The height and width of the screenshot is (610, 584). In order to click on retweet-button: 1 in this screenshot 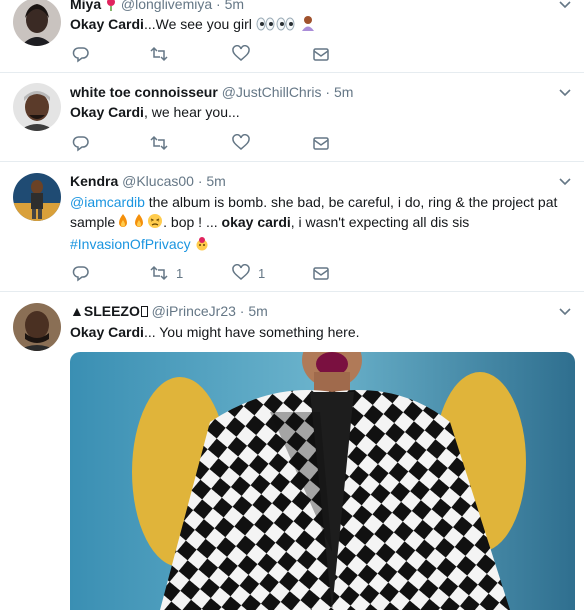, I will do `click(166, 273)`.